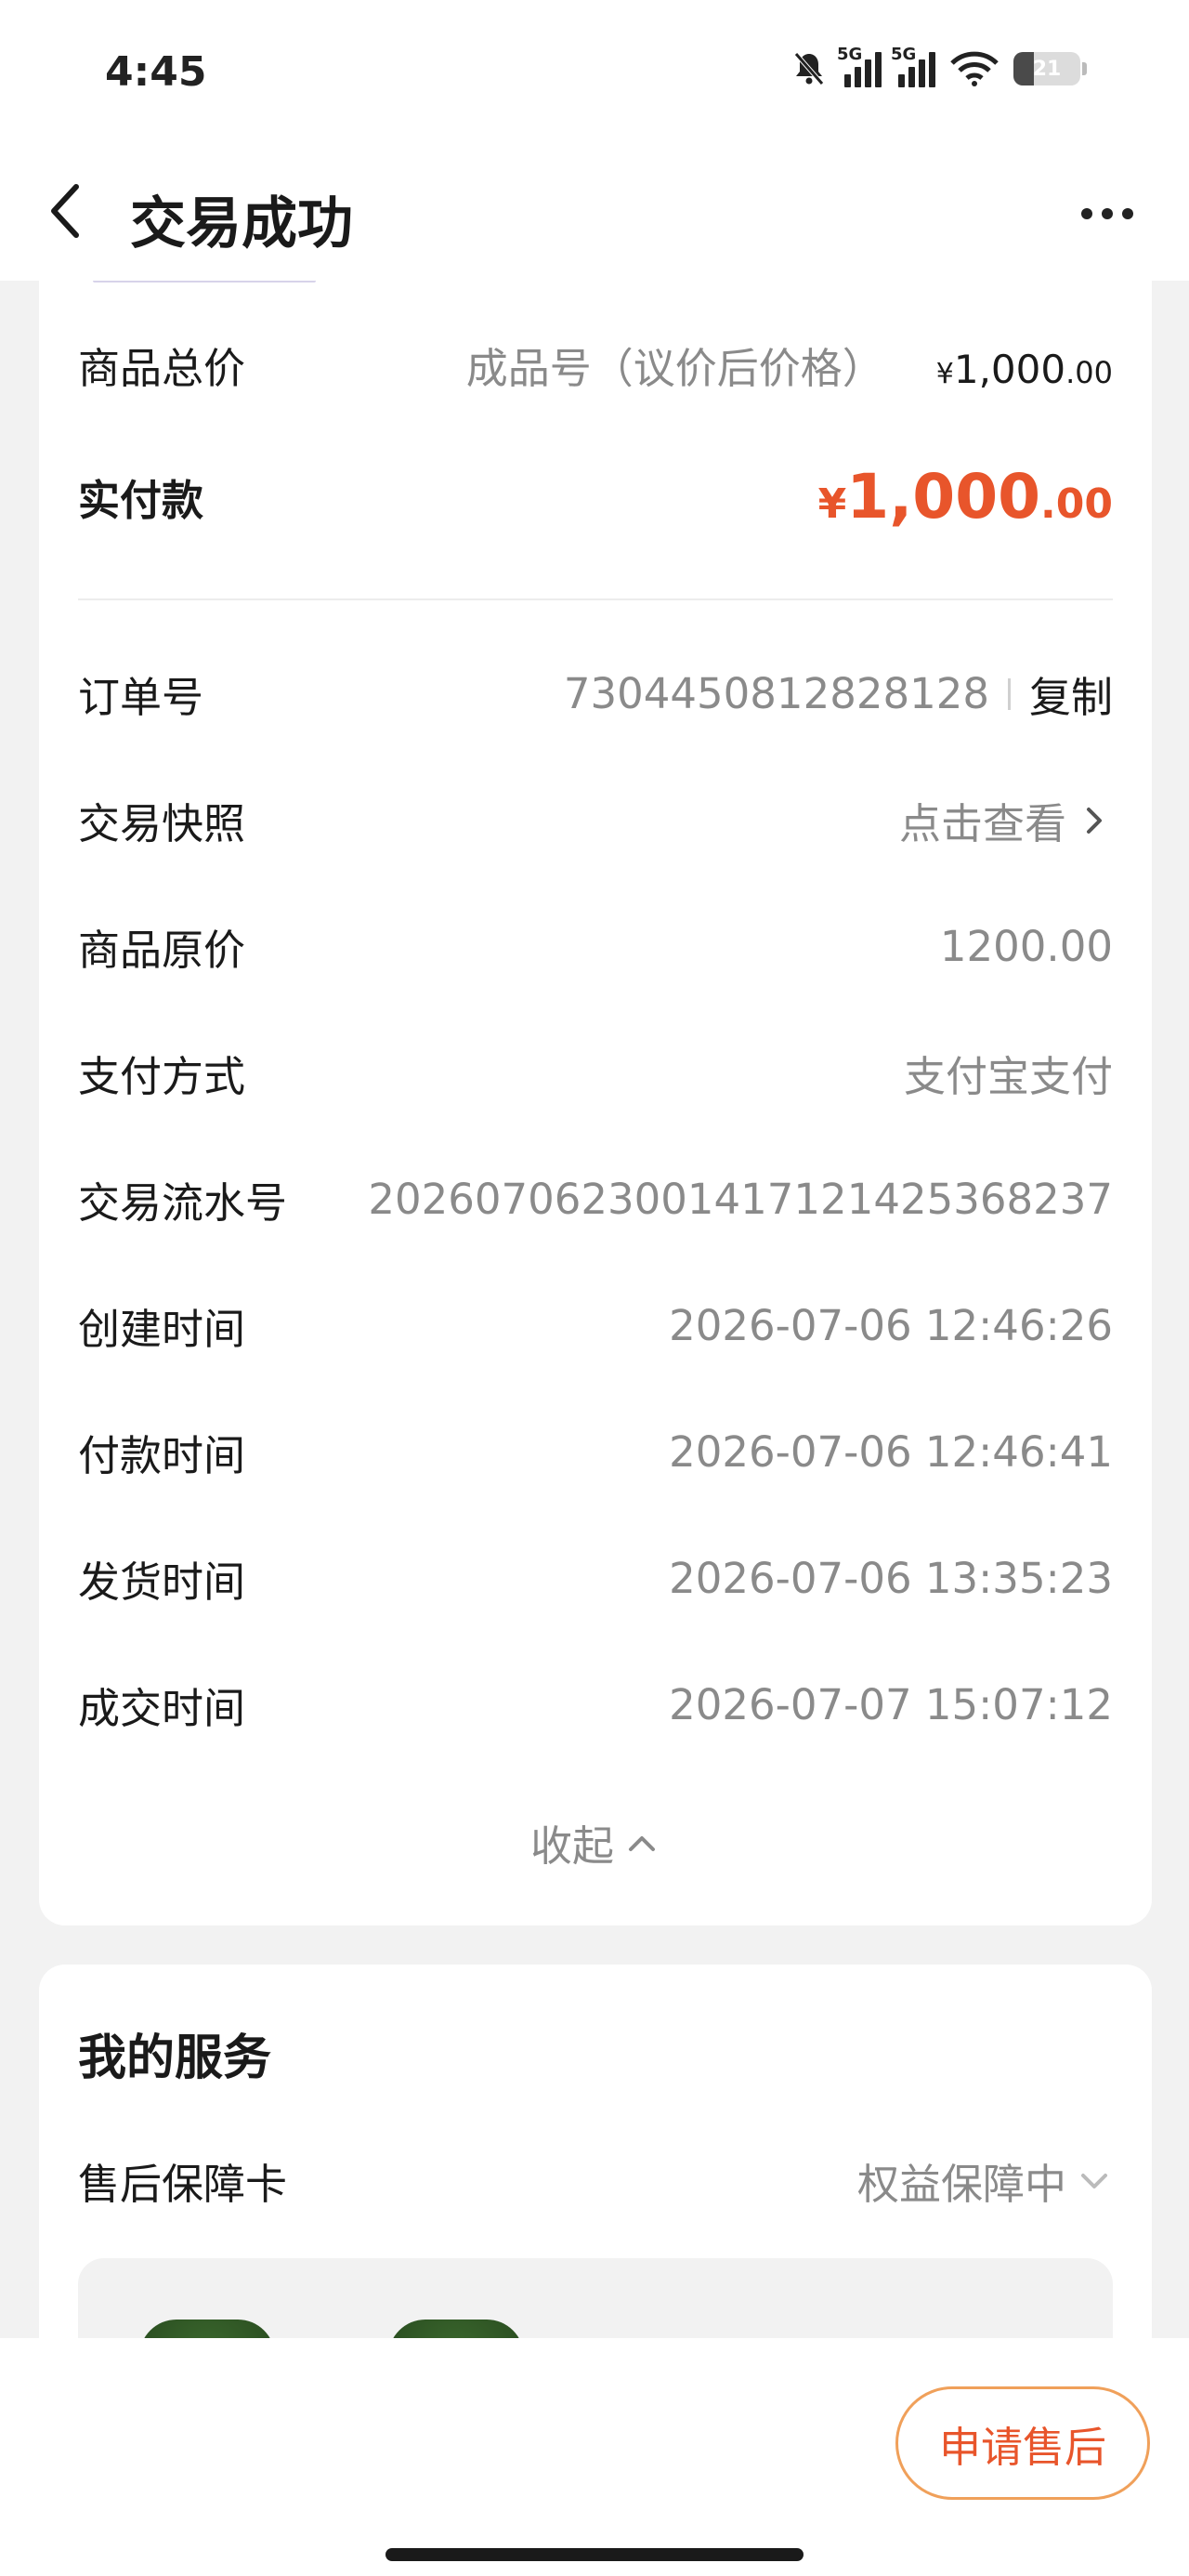  Describe the element at coordinates (740, 1199) in the screenshot. I see `serial-number: 2026070623001417121425368237` at that location.